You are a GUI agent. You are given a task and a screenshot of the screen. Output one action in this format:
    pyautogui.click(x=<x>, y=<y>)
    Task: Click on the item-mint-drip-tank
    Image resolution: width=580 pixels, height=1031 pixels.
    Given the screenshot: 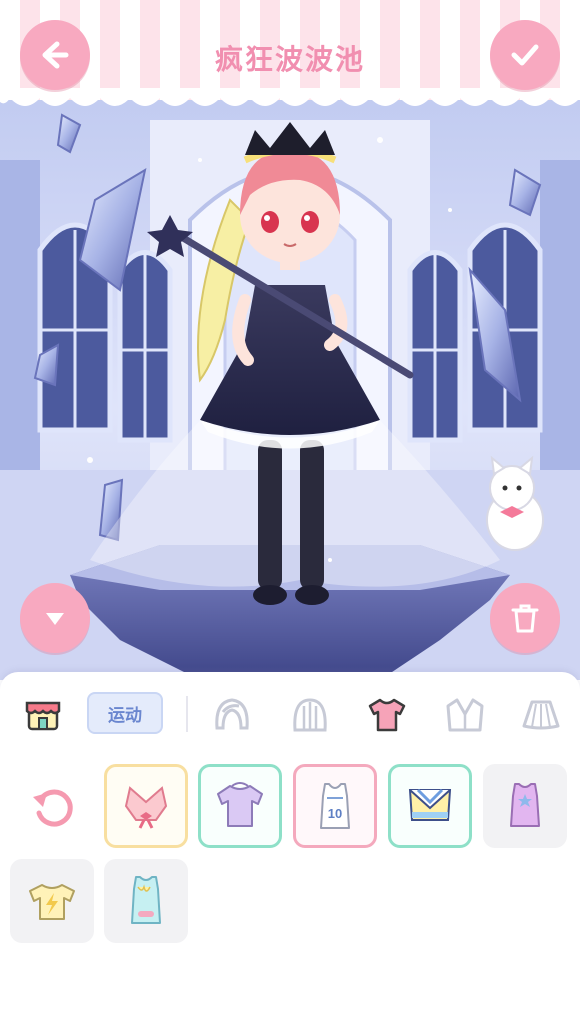 What is the action you would take?
    pyautogui.click(x=146, y=901)
    